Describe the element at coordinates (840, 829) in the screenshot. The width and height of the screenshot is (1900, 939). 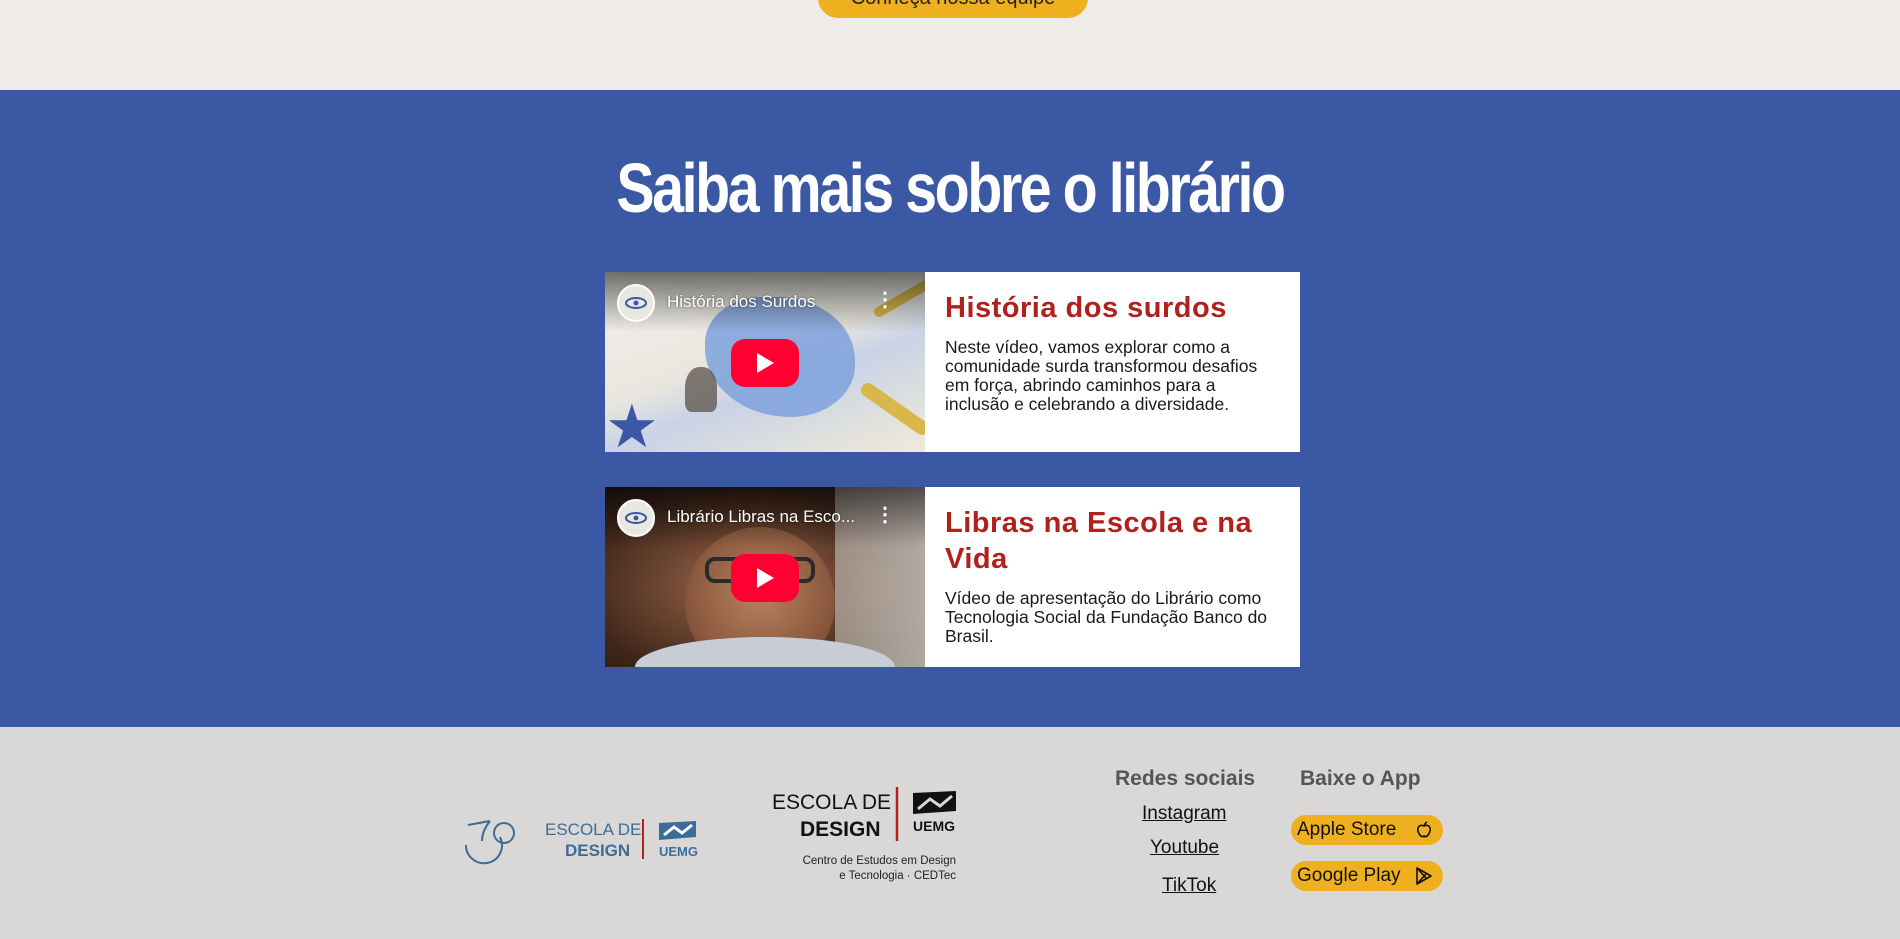
I see `logo2-line2: DESIGN` at that location.